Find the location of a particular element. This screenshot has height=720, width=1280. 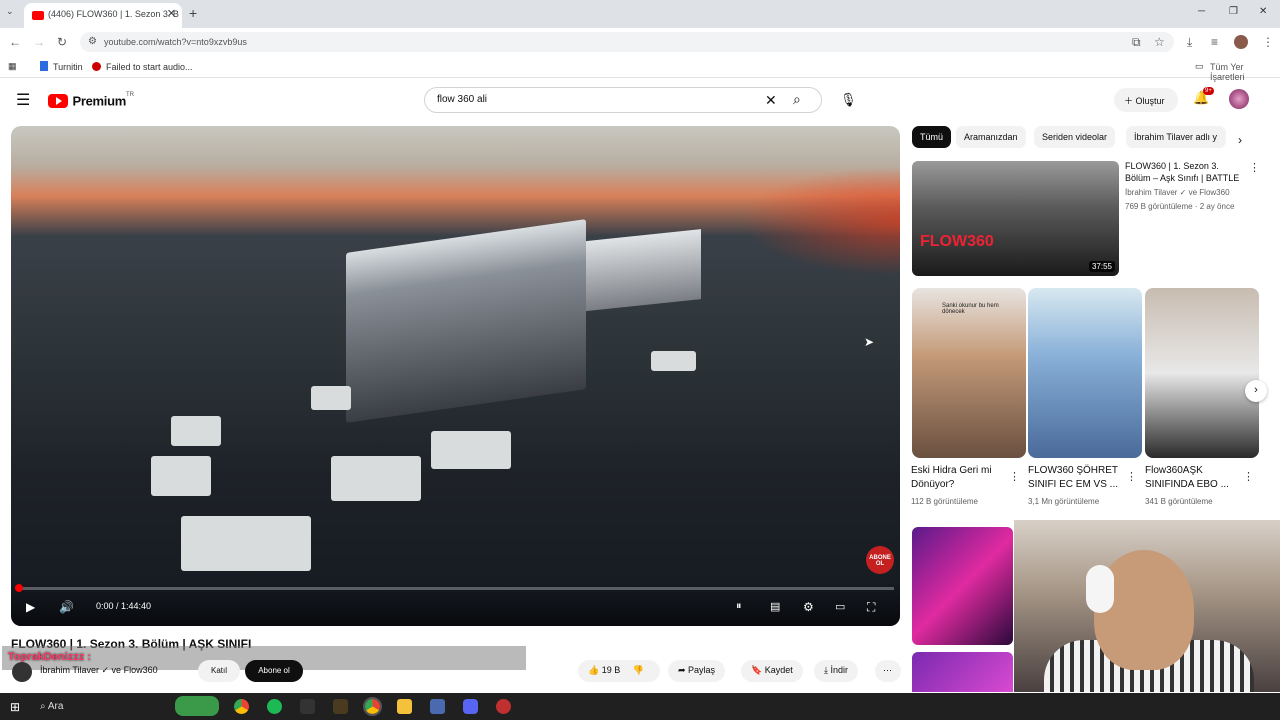

site-info-icon: ⚙ is located at coordinates (92, 41).